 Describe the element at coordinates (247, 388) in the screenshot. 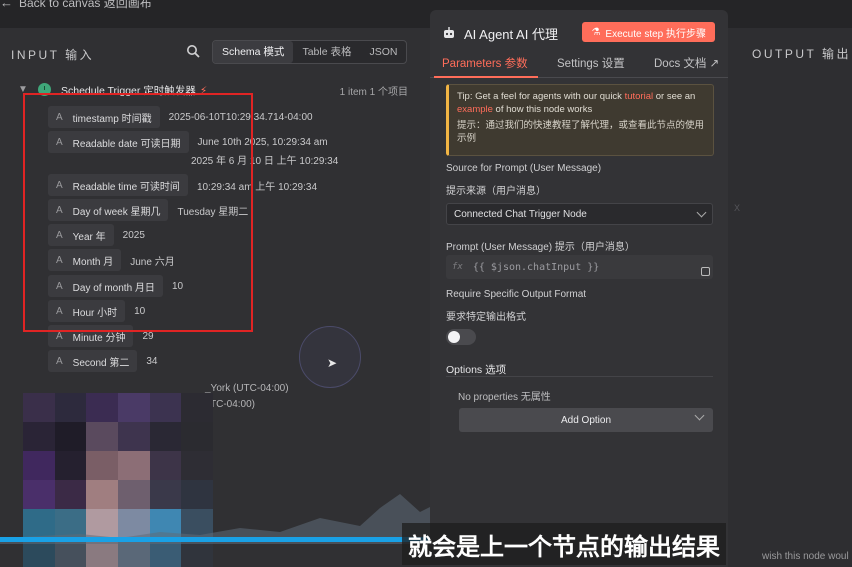

I see `timezone-value: _York (UTC-04:00)` at that location.